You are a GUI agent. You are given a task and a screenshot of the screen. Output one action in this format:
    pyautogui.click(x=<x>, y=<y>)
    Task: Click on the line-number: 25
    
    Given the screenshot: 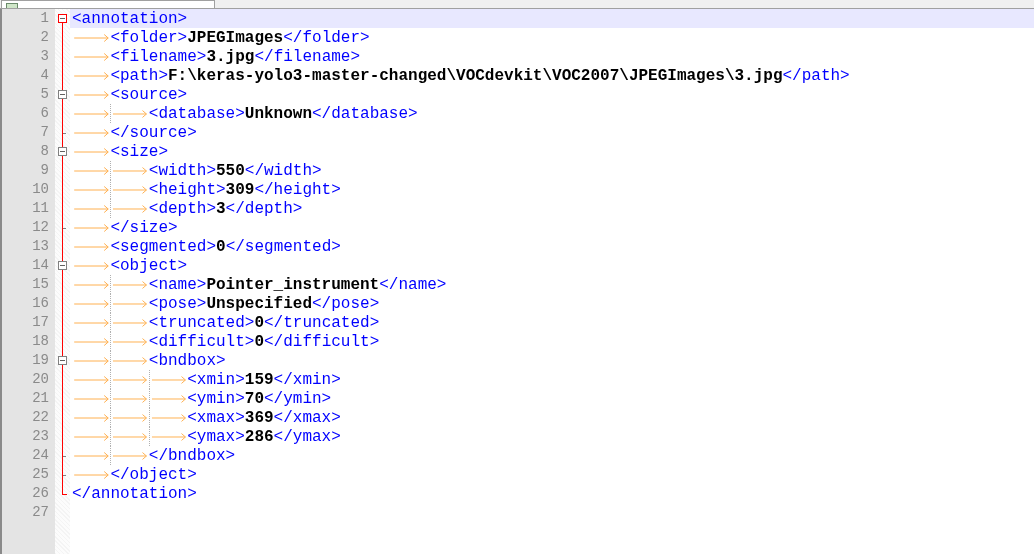 What is the action you would take?
    pyautogui.click(x=40, y=474)
    